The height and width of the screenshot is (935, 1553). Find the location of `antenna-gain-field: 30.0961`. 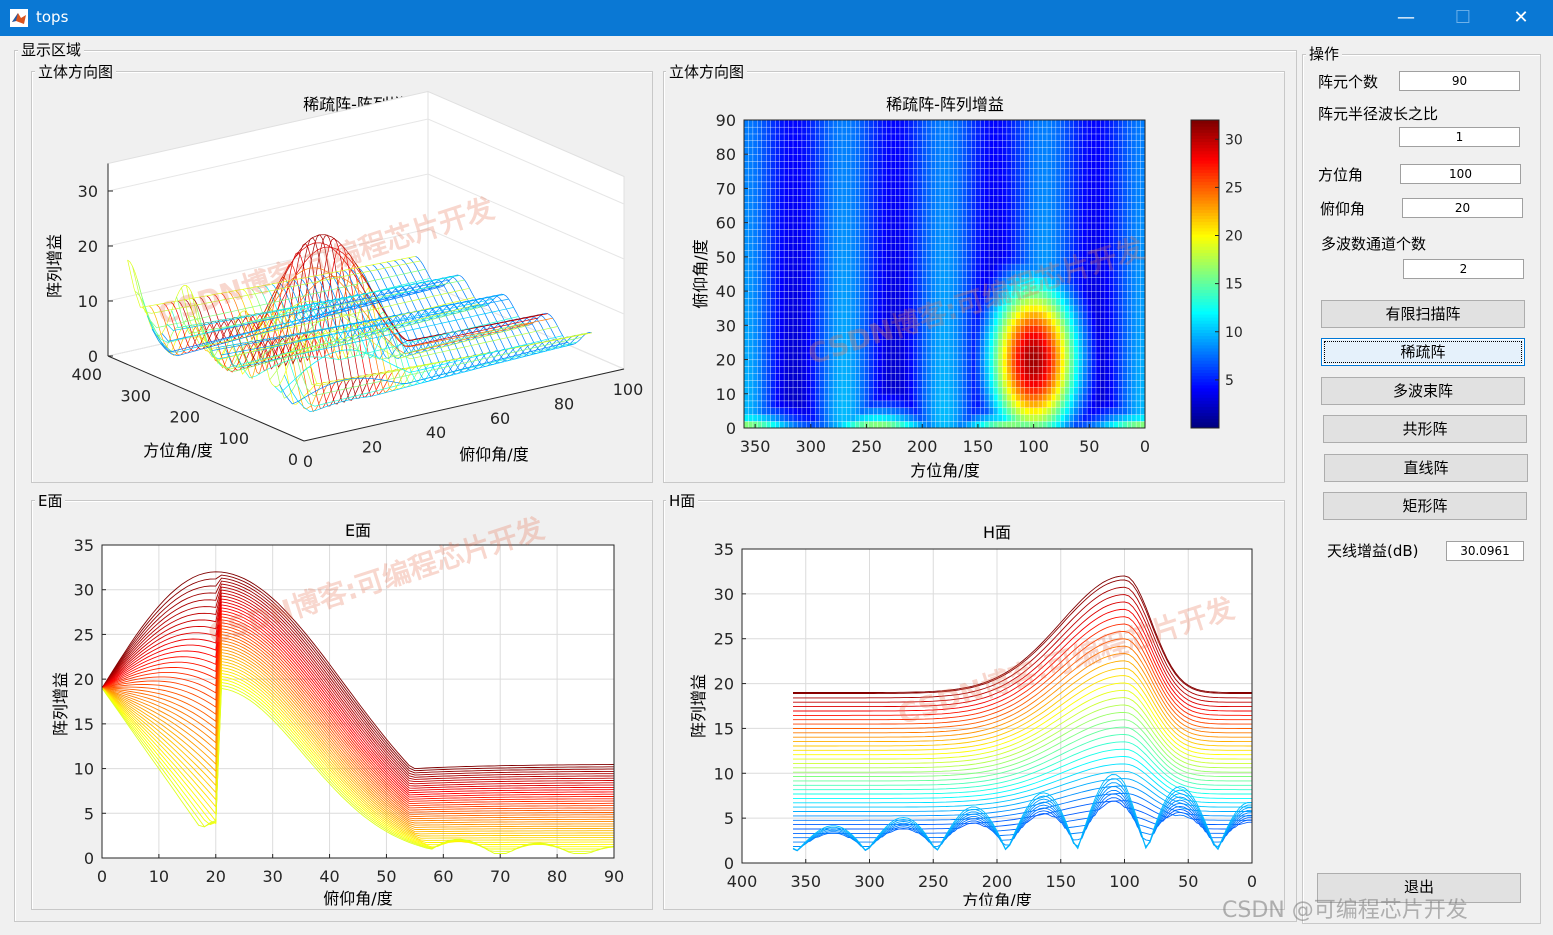

antenna-gain-field: 30.0961 is located at coordinates (1485, 551).